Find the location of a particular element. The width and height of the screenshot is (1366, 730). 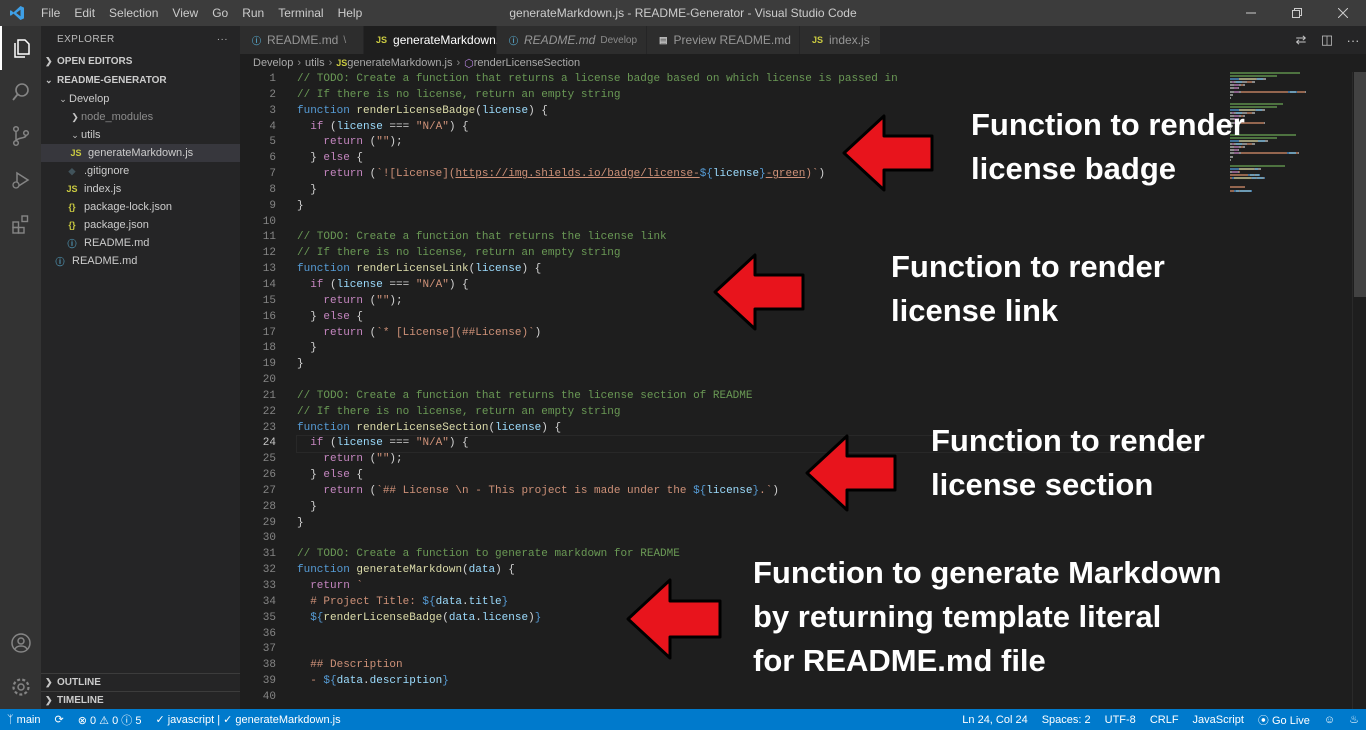

notifications-bell-icon: ♨ is located at coordinates (1354, 719).